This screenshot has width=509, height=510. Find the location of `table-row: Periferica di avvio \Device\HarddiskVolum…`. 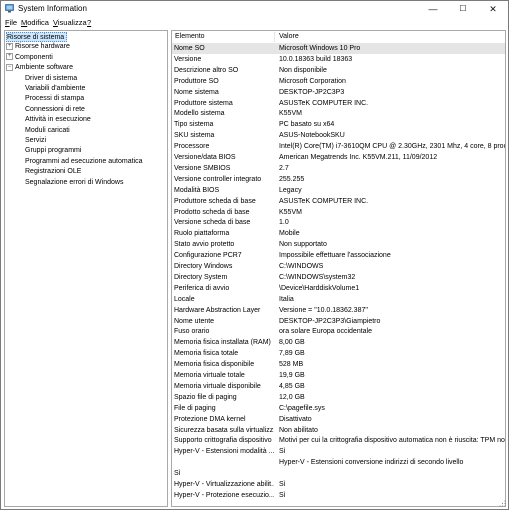

table-row: Periferica di avvio \Device\HarddiskVolum… is located at coordinates (338, 289).